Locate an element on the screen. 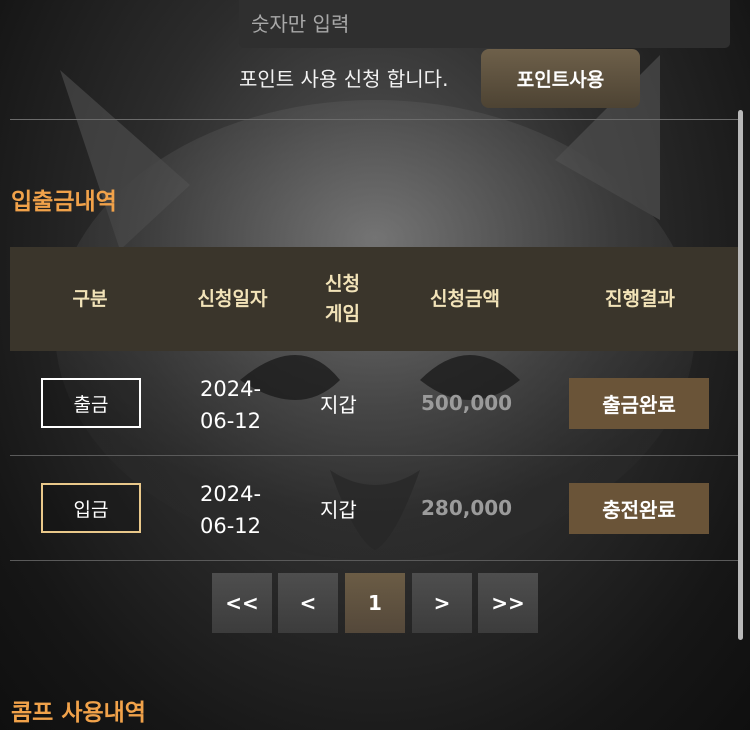  deposit-history-title: 입출금내역 is located at coordinates (64, 202).